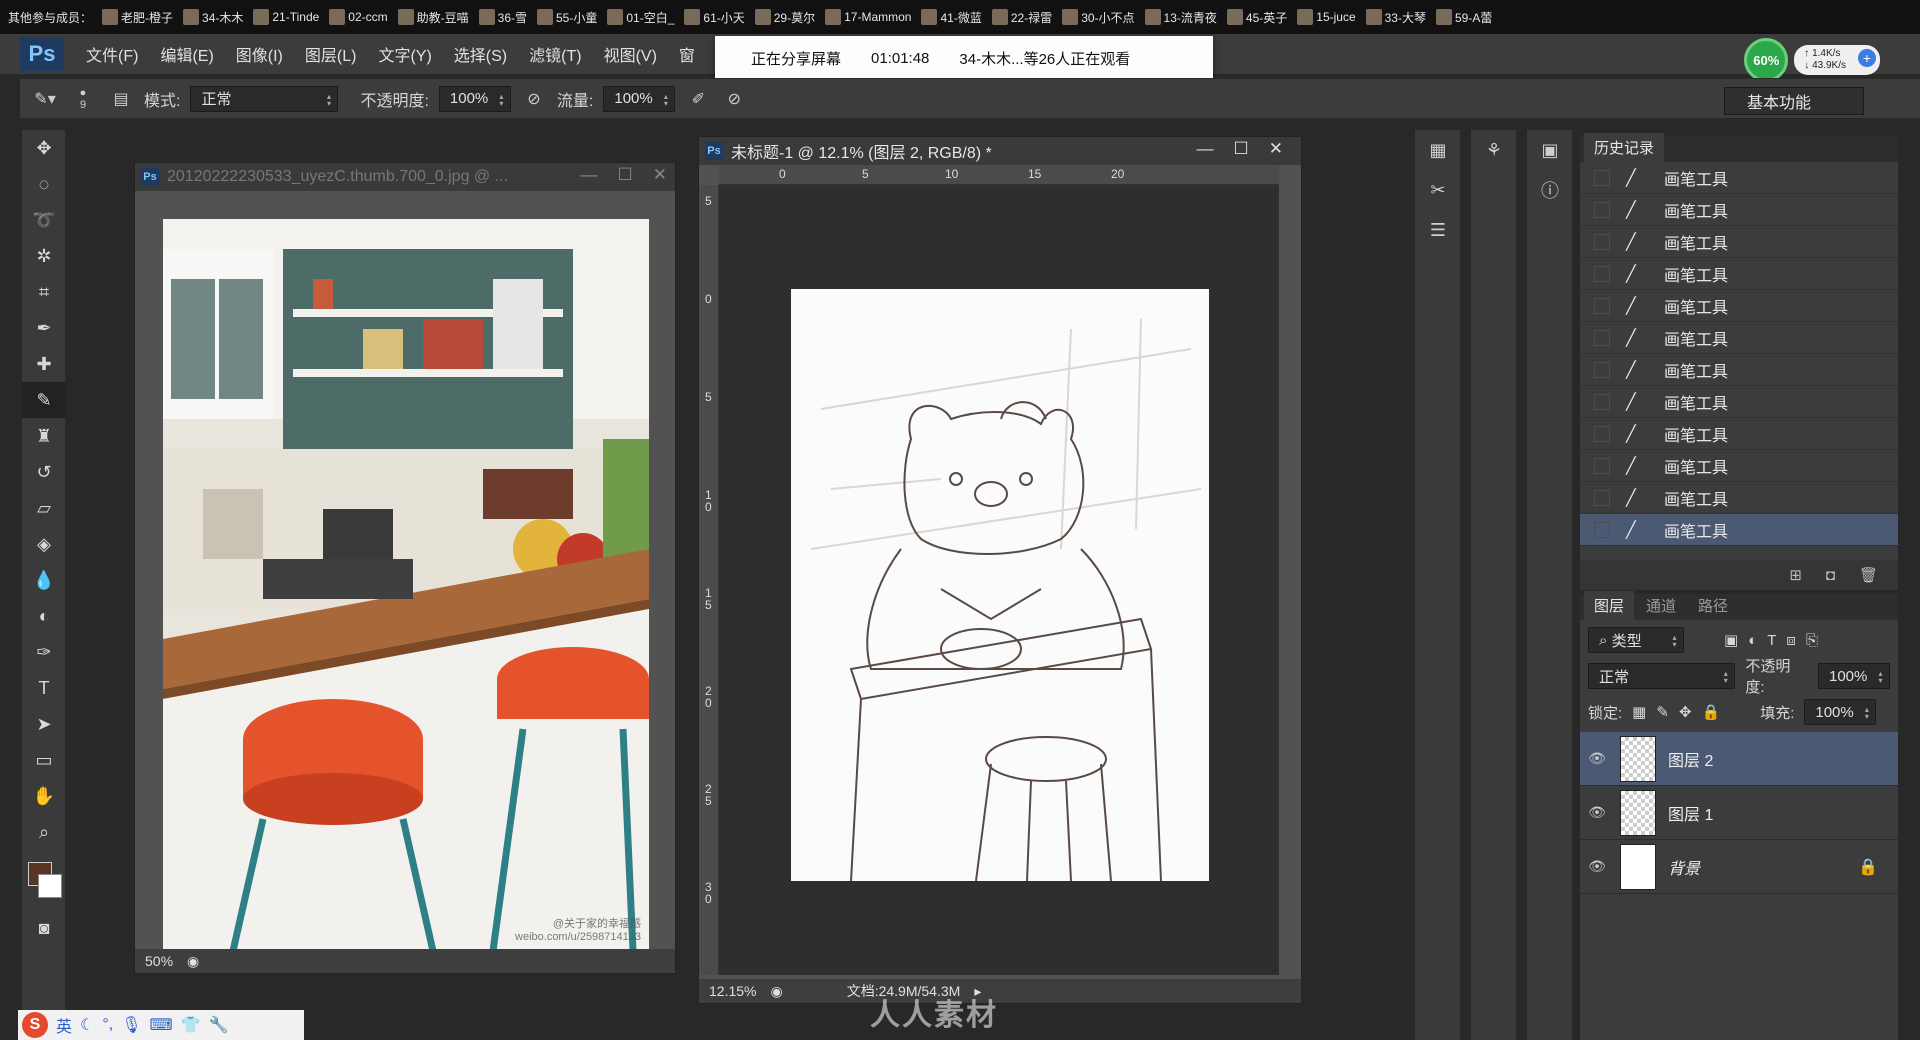 The width and height of the screenshot is (1920, 1040). What do you see at coordinates (358, 17) in the screenshot?
I see `participant-item: 02-ccm` at bounding box center [358, 17].